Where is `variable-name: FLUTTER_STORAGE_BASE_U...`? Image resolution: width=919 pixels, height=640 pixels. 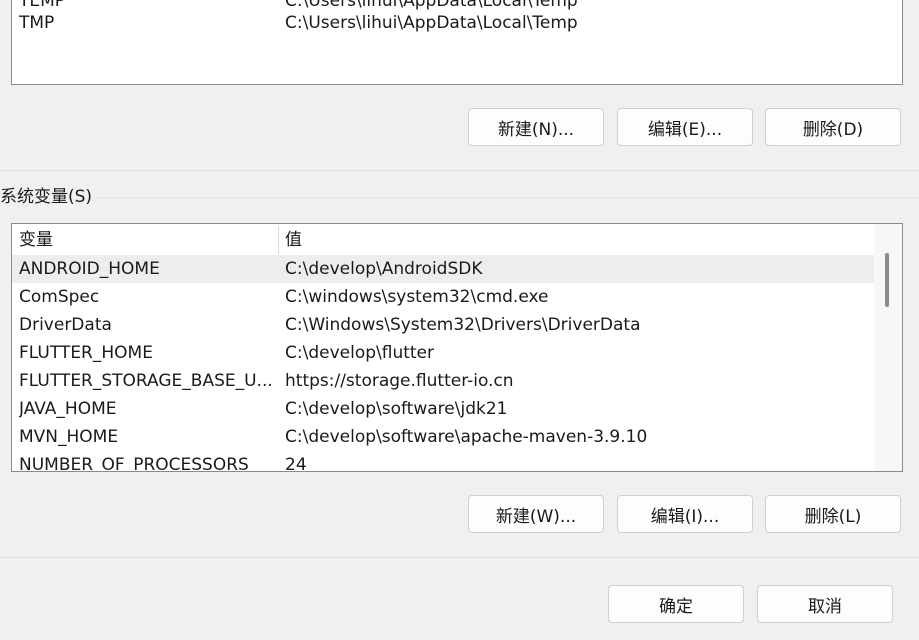
variable-name: FLUTTER_STORAGE_BASE_U... is located at coordinates (146, 381).